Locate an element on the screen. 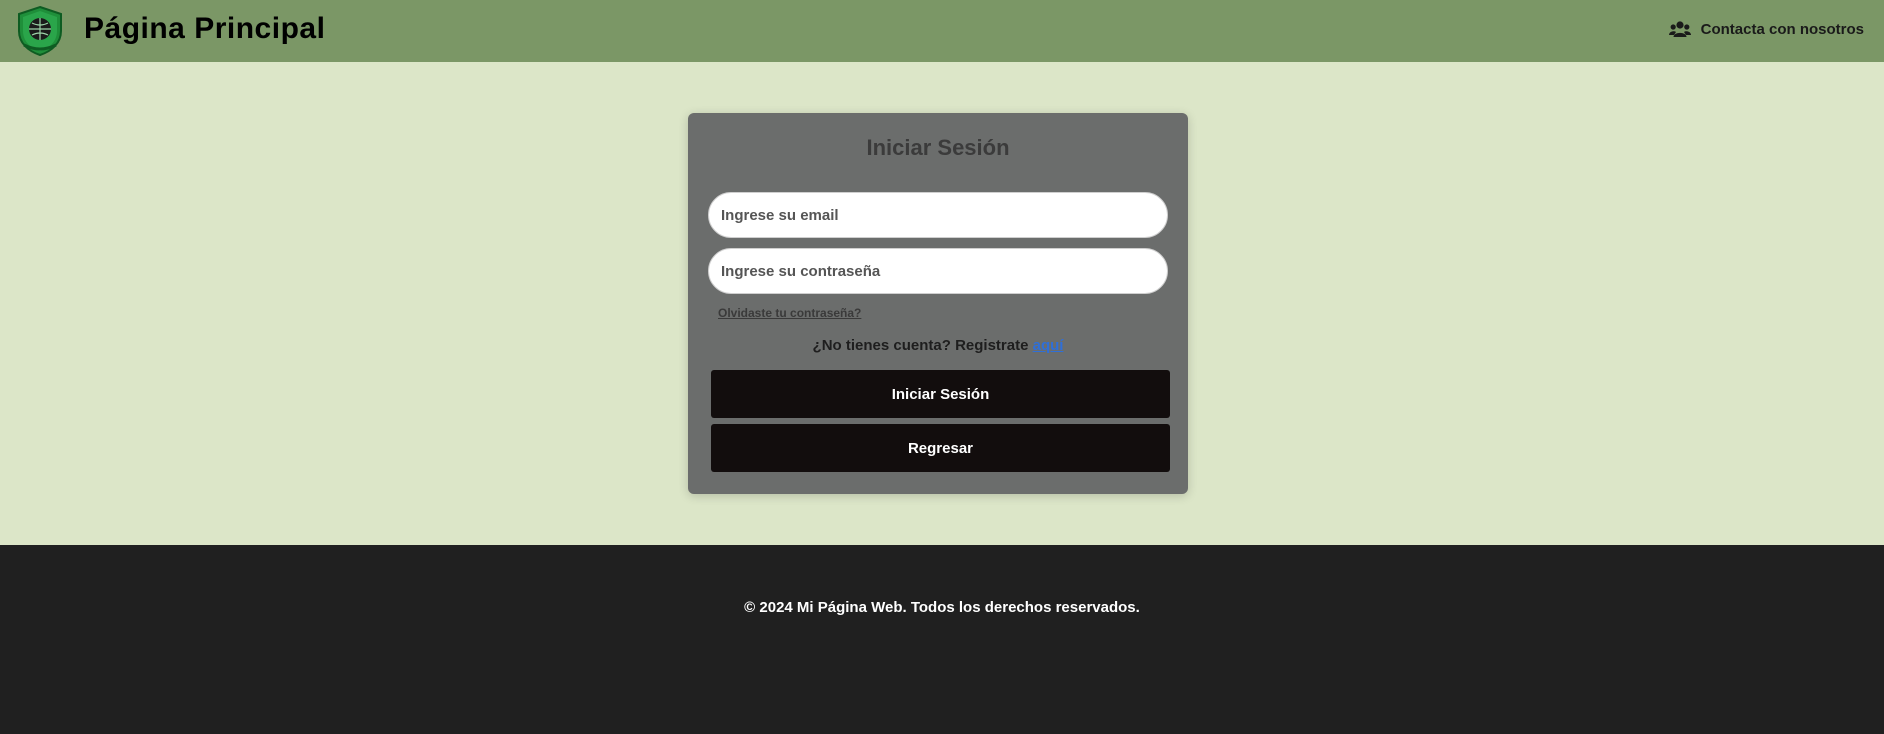  contact-link: Contacta con nosotros is located at coordinates (1766, 29).